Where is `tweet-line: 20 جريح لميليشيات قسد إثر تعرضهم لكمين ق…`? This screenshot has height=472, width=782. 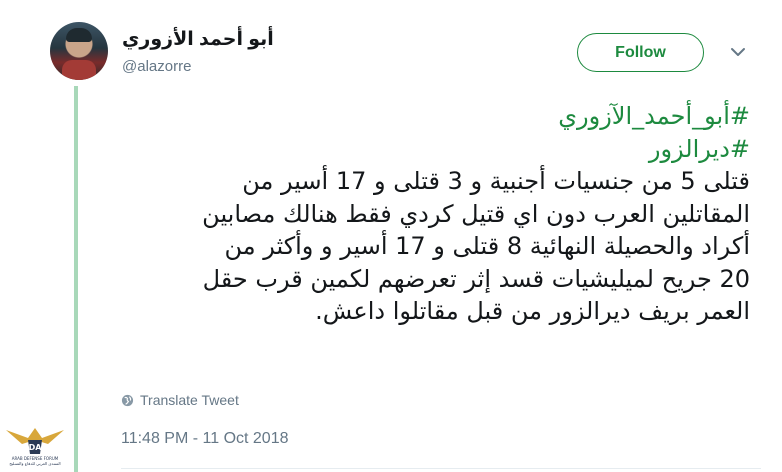 tweet-line: 20 جريح لميليشيات قسد إثر تعرضهم لكمين ق… is located at coordinates (476, 278).